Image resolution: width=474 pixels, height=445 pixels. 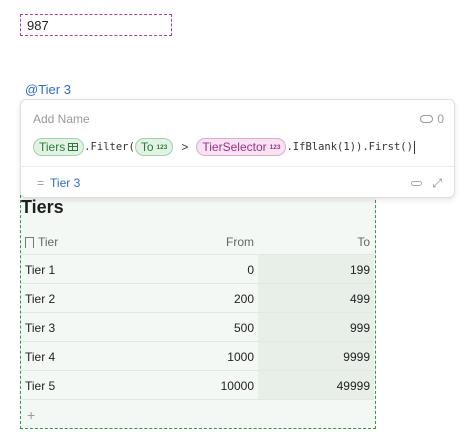 What do you see at coordinates (316, 327) in the screenshot?
I see `cell-to: 999` at bounding box center [316, 327].